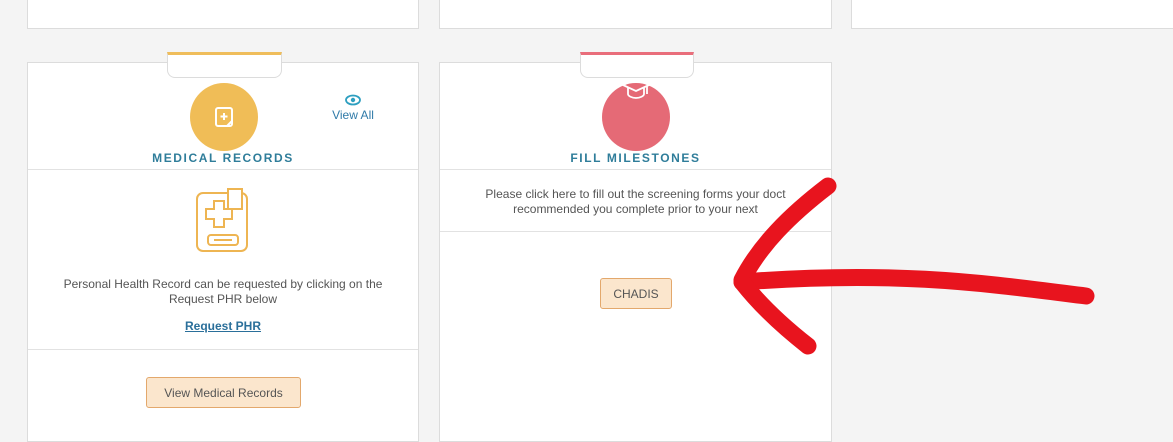 This screenshot has width=1173, height=442. Describe the element at coordinates (223, 158) in the screenshot. I see `medical-records-title: MEDICAL RECORDS` at that location.